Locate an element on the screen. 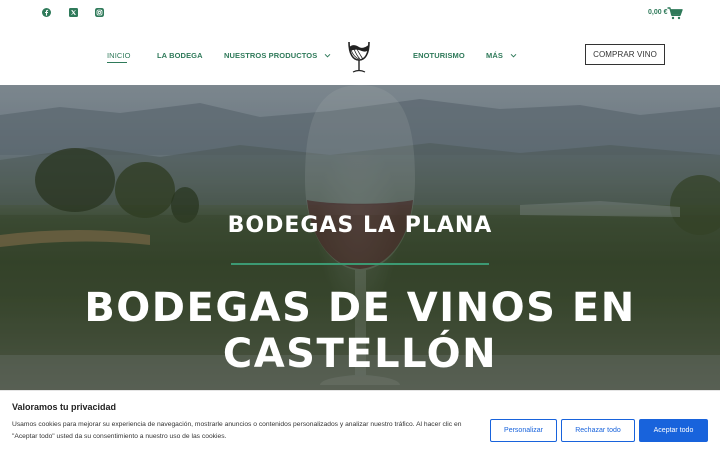 The image size is (720, 450). nav-item-label: LA BODEGA is located at coordinates (180, 55).